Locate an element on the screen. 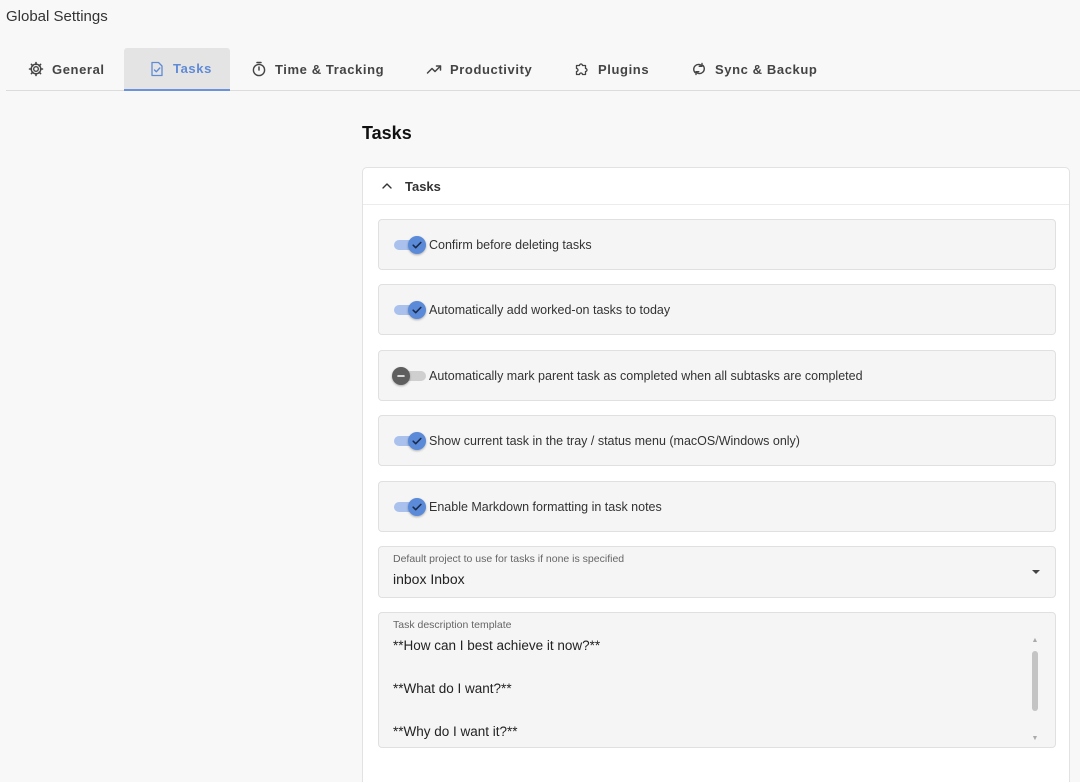 Image resolution: width=1080 pixels, height=782 pixels. dropdown-arrow-icon is located at coordinates (1036, 572).